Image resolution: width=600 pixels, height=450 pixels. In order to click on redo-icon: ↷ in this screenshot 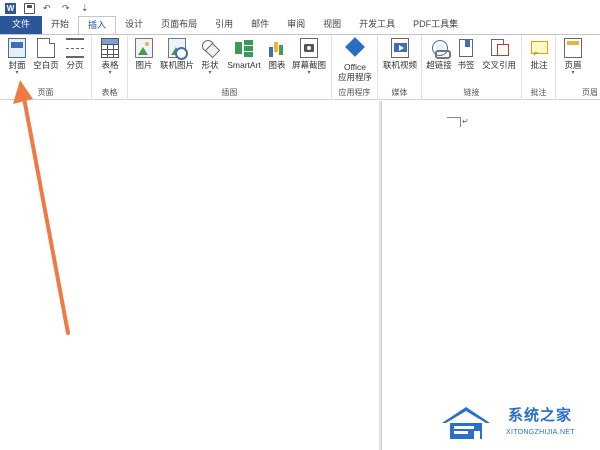, I will do `click(67, 8)`.